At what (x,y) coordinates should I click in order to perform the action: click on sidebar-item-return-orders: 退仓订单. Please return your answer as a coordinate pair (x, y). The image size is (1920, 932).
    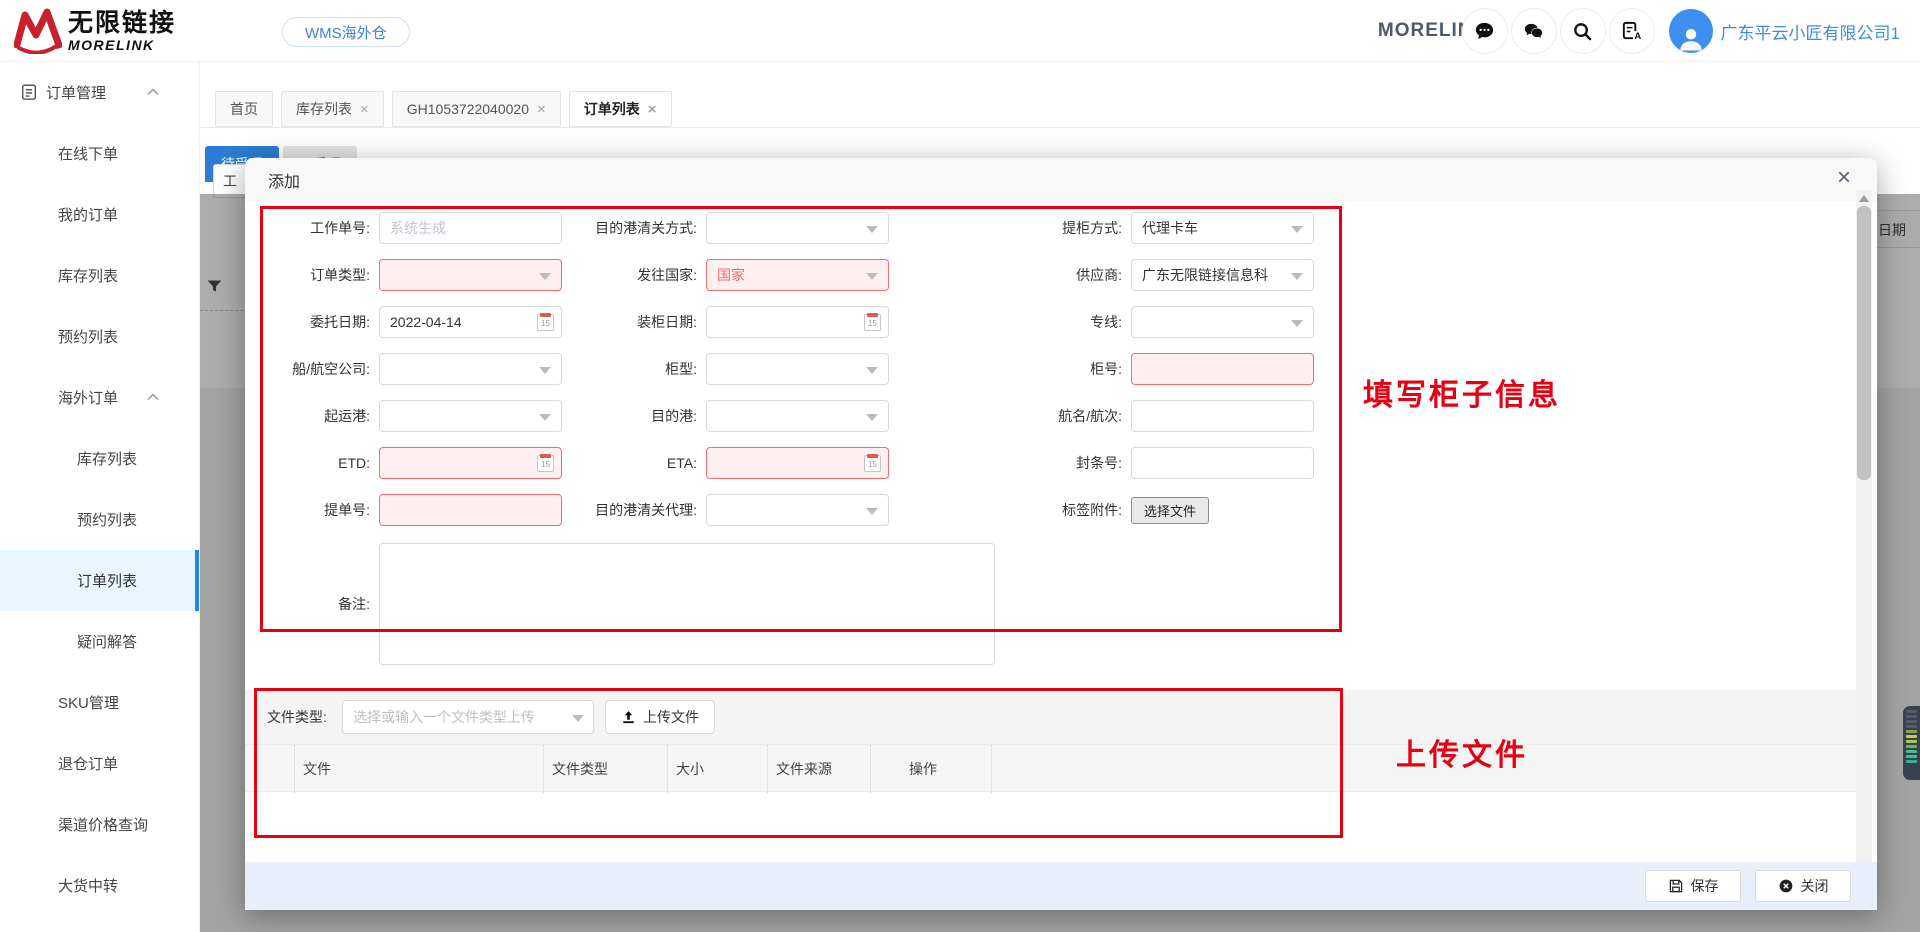
    Looking at the image, I should click on (99, 763).